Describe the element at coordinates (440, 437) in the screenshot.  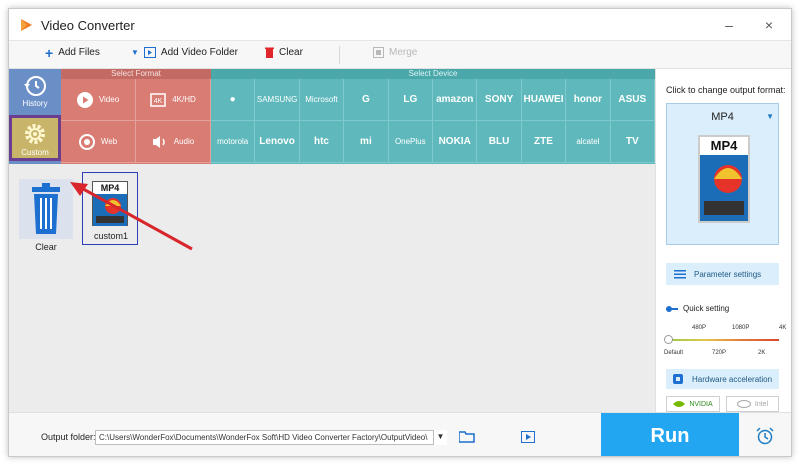
I see `output-folder-dropdown-icon: ▼` at that location.